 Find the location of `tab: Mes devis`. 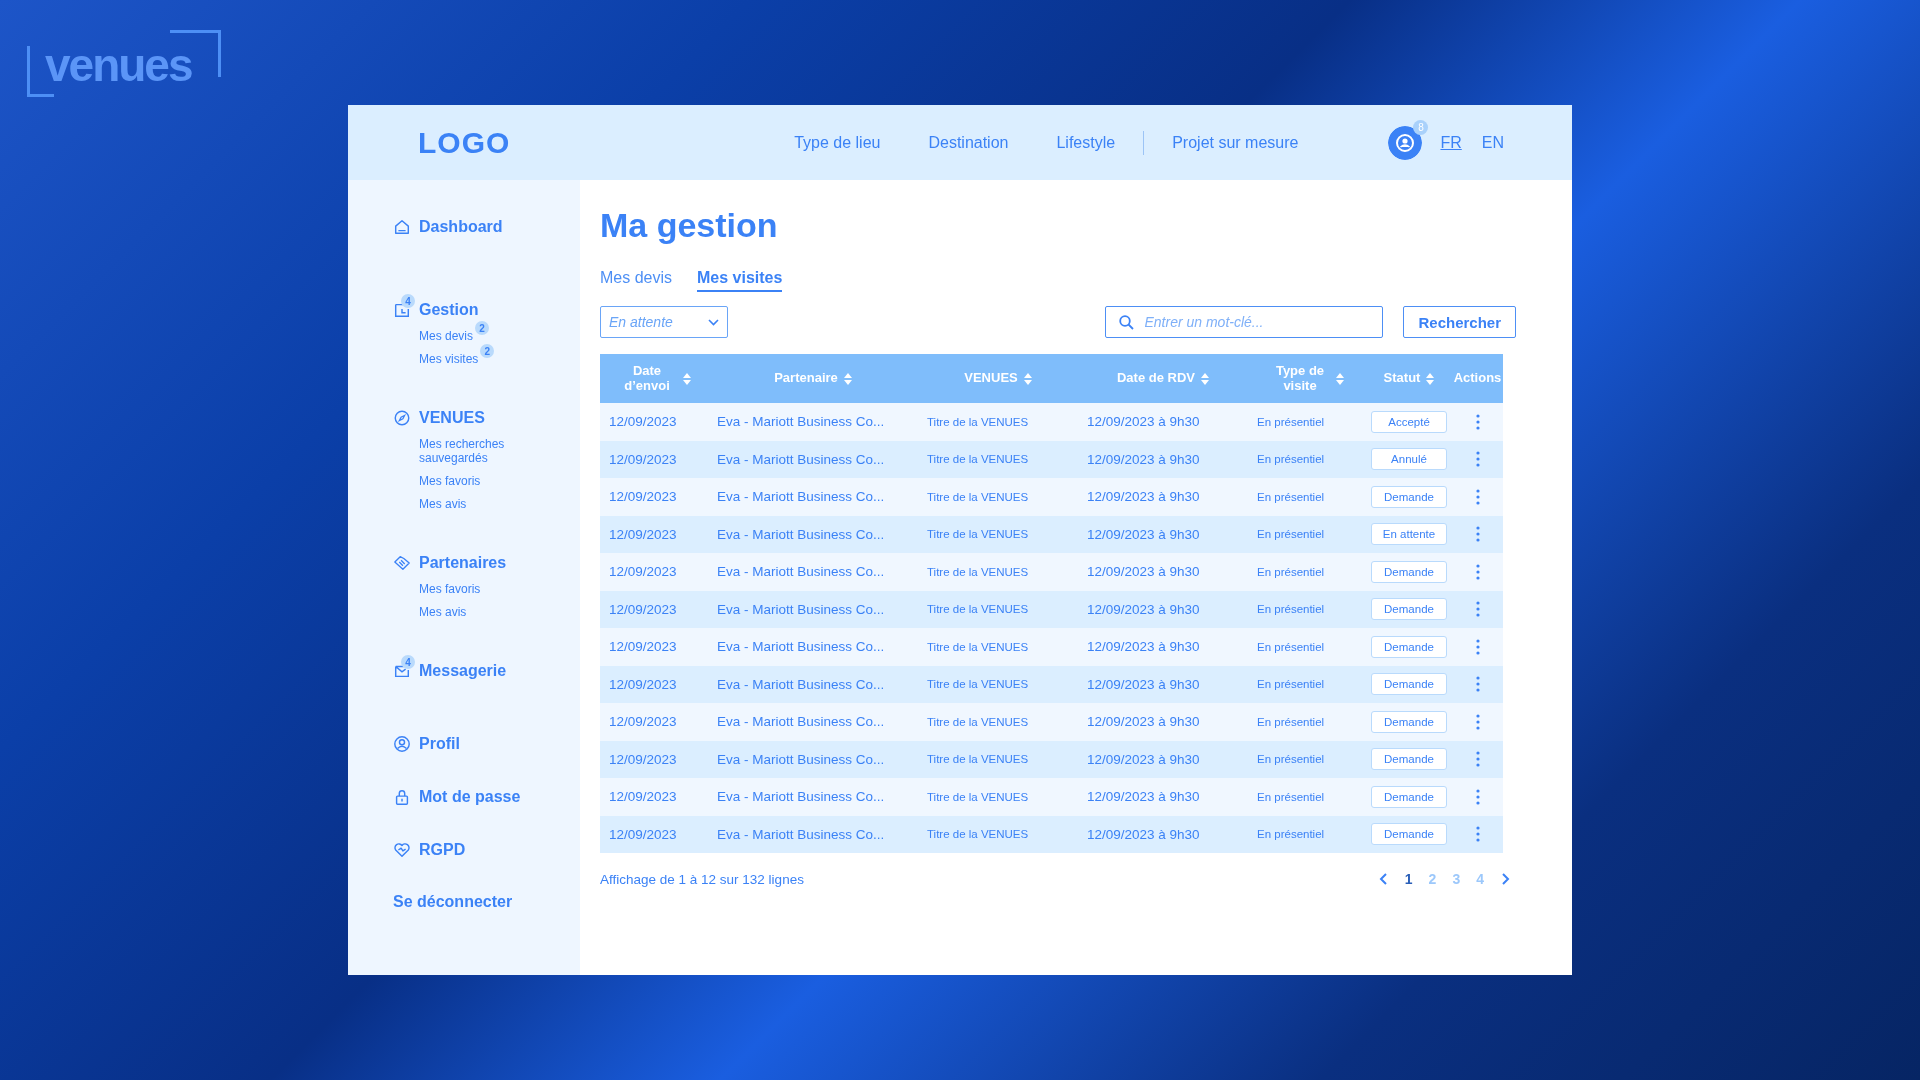

tab: Mes devis is located at coordinates (636, 280).